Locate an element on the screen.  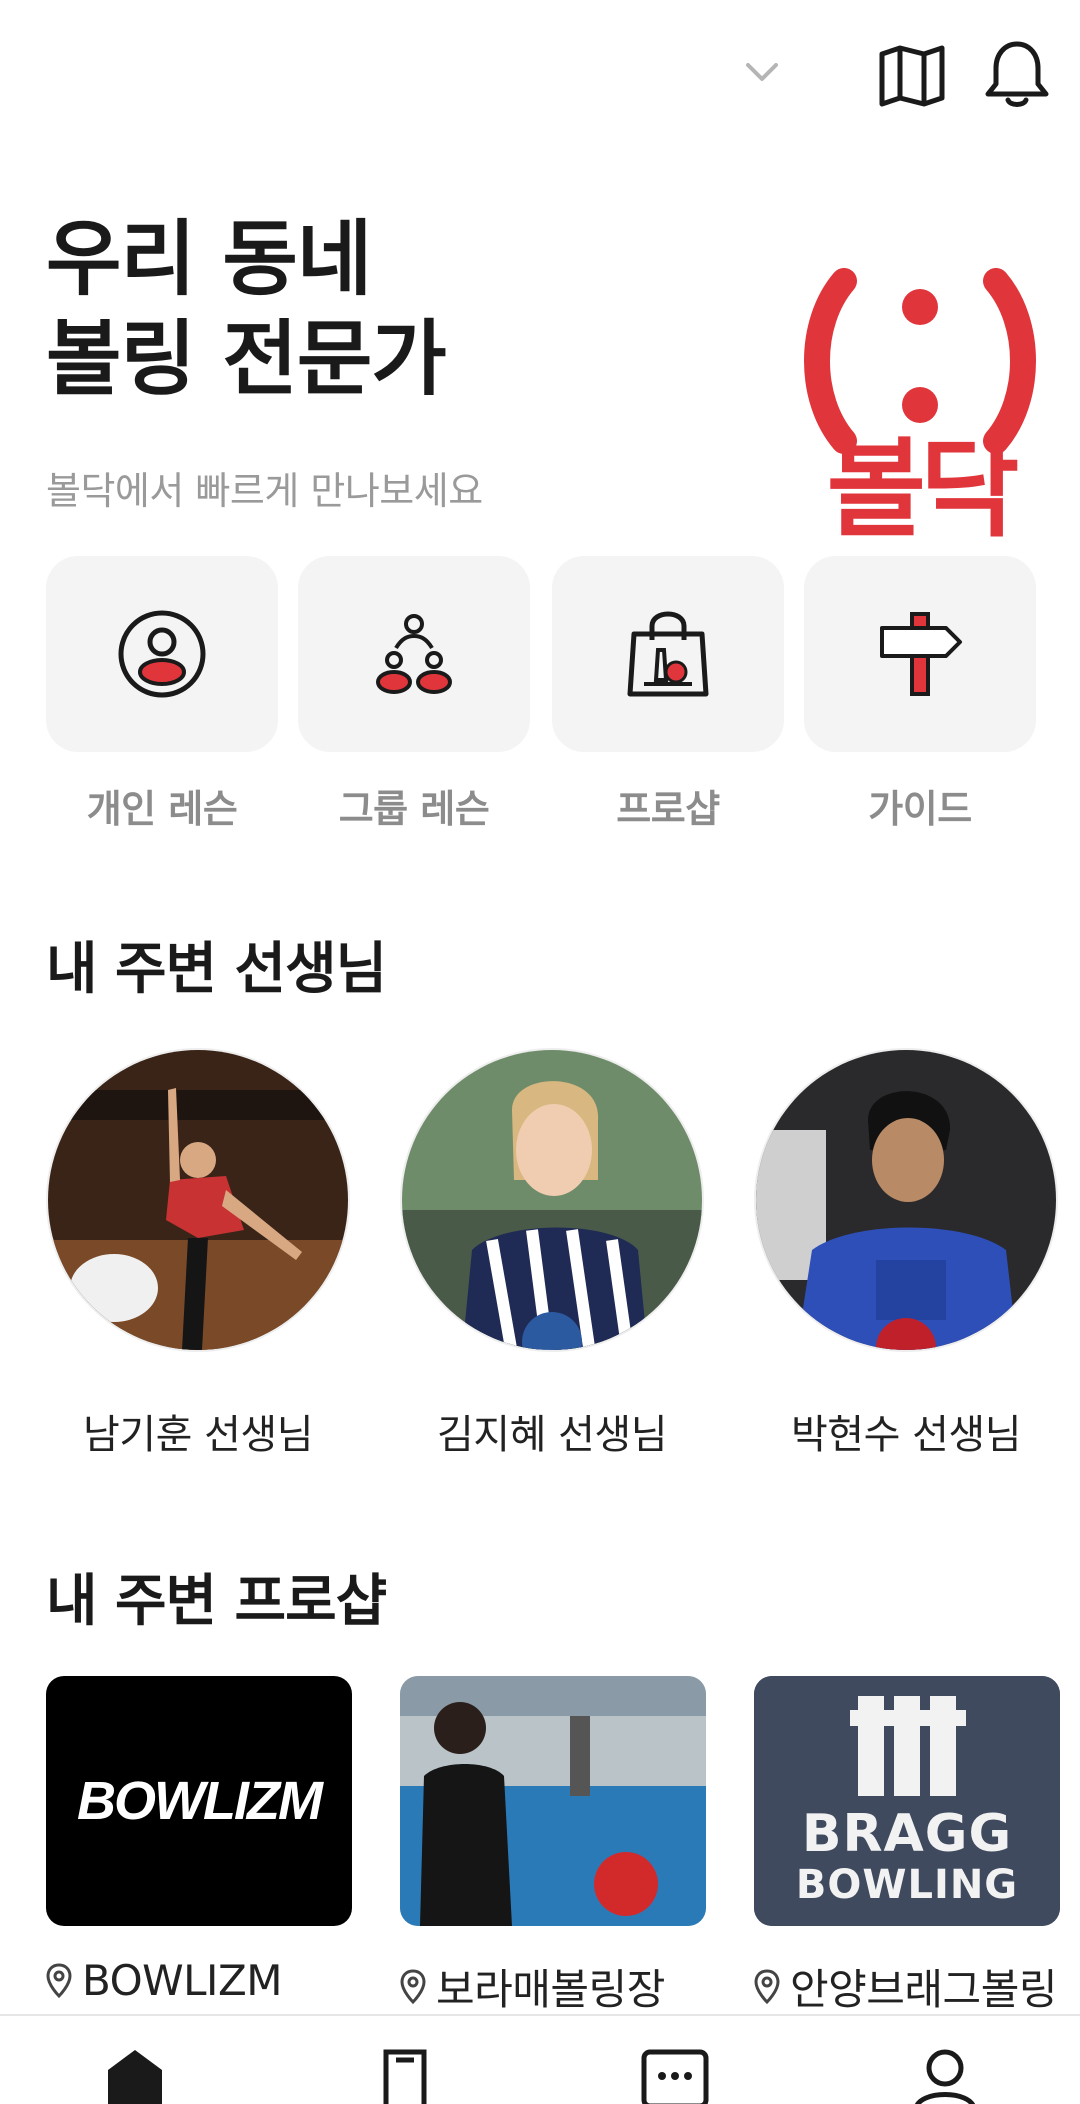
proshop-name-row: BOWLIZM is located at coordinates (199, 1980).